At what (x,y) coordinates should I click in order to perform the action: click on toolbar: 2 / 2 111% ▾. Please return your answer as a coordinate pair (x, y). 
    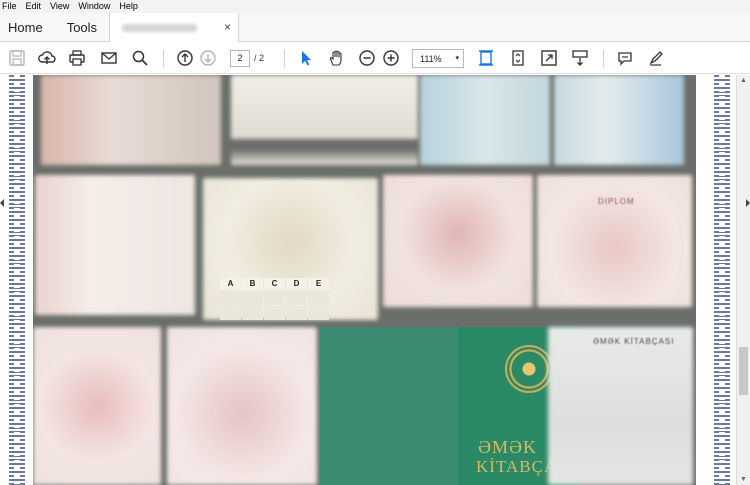
    Looking at the image, I should click on (375, 58).